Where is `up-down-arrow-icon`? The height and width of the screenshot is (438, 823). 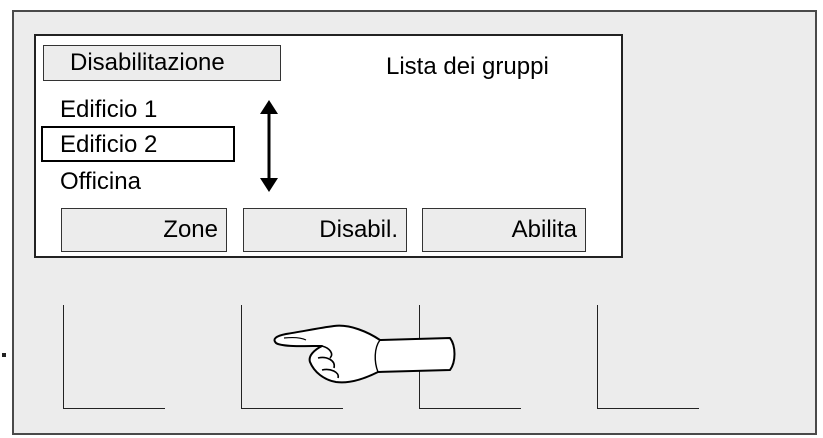
up-down-arrow-icon is located at coordinates (269, 146).